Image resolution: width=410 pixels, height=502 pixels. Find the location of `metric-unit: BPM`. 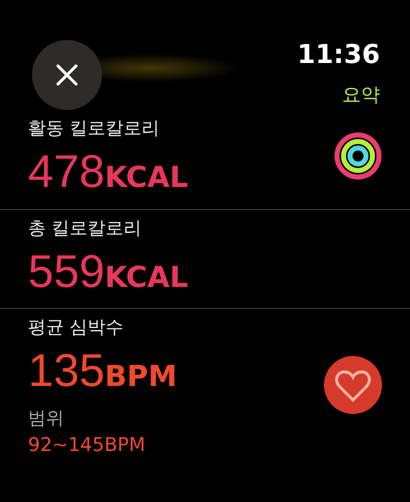

metric-unit: BPM is located at coordinates (140, 376).